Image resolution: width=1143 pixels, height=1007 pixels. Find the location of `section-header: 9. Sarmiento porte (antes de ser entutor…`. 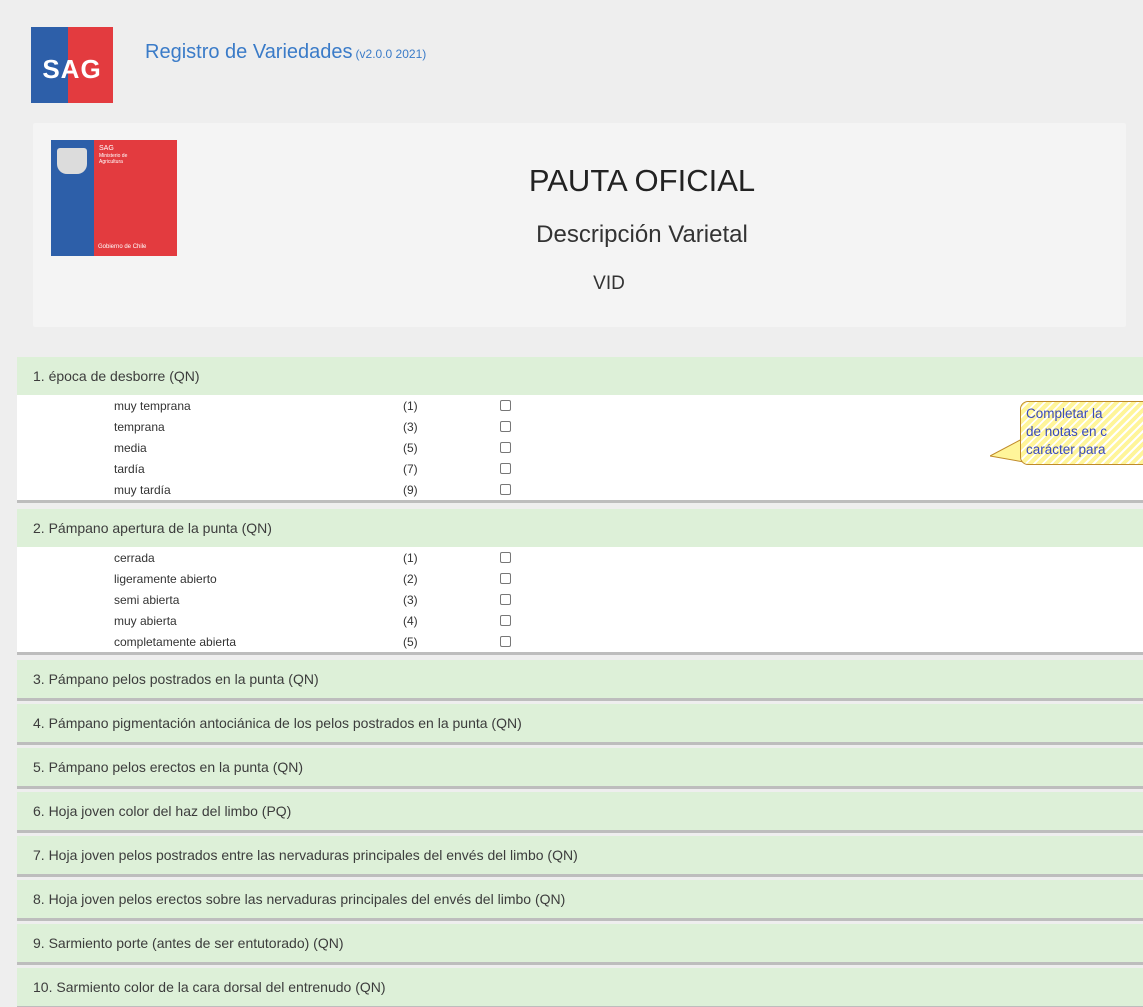

section-header: 9. Sarmiento porte (antes de ser entutor… is located at coordinates (580, 943).